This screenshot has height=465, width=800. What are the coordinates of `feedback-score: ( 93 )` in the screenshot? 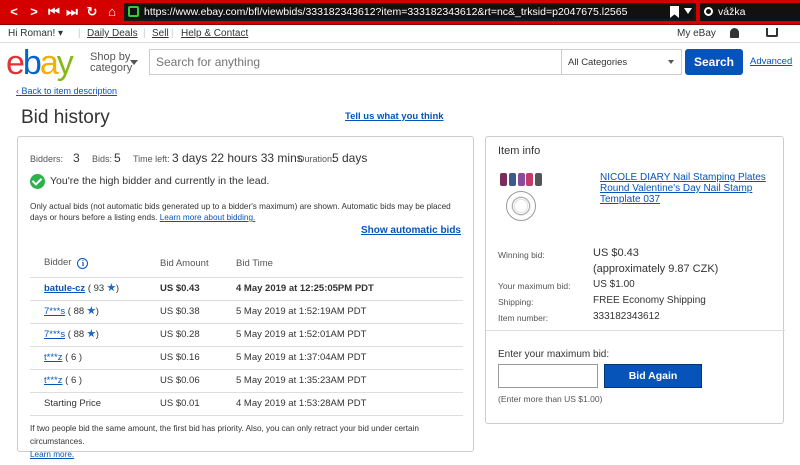 It's located at (103, 288).